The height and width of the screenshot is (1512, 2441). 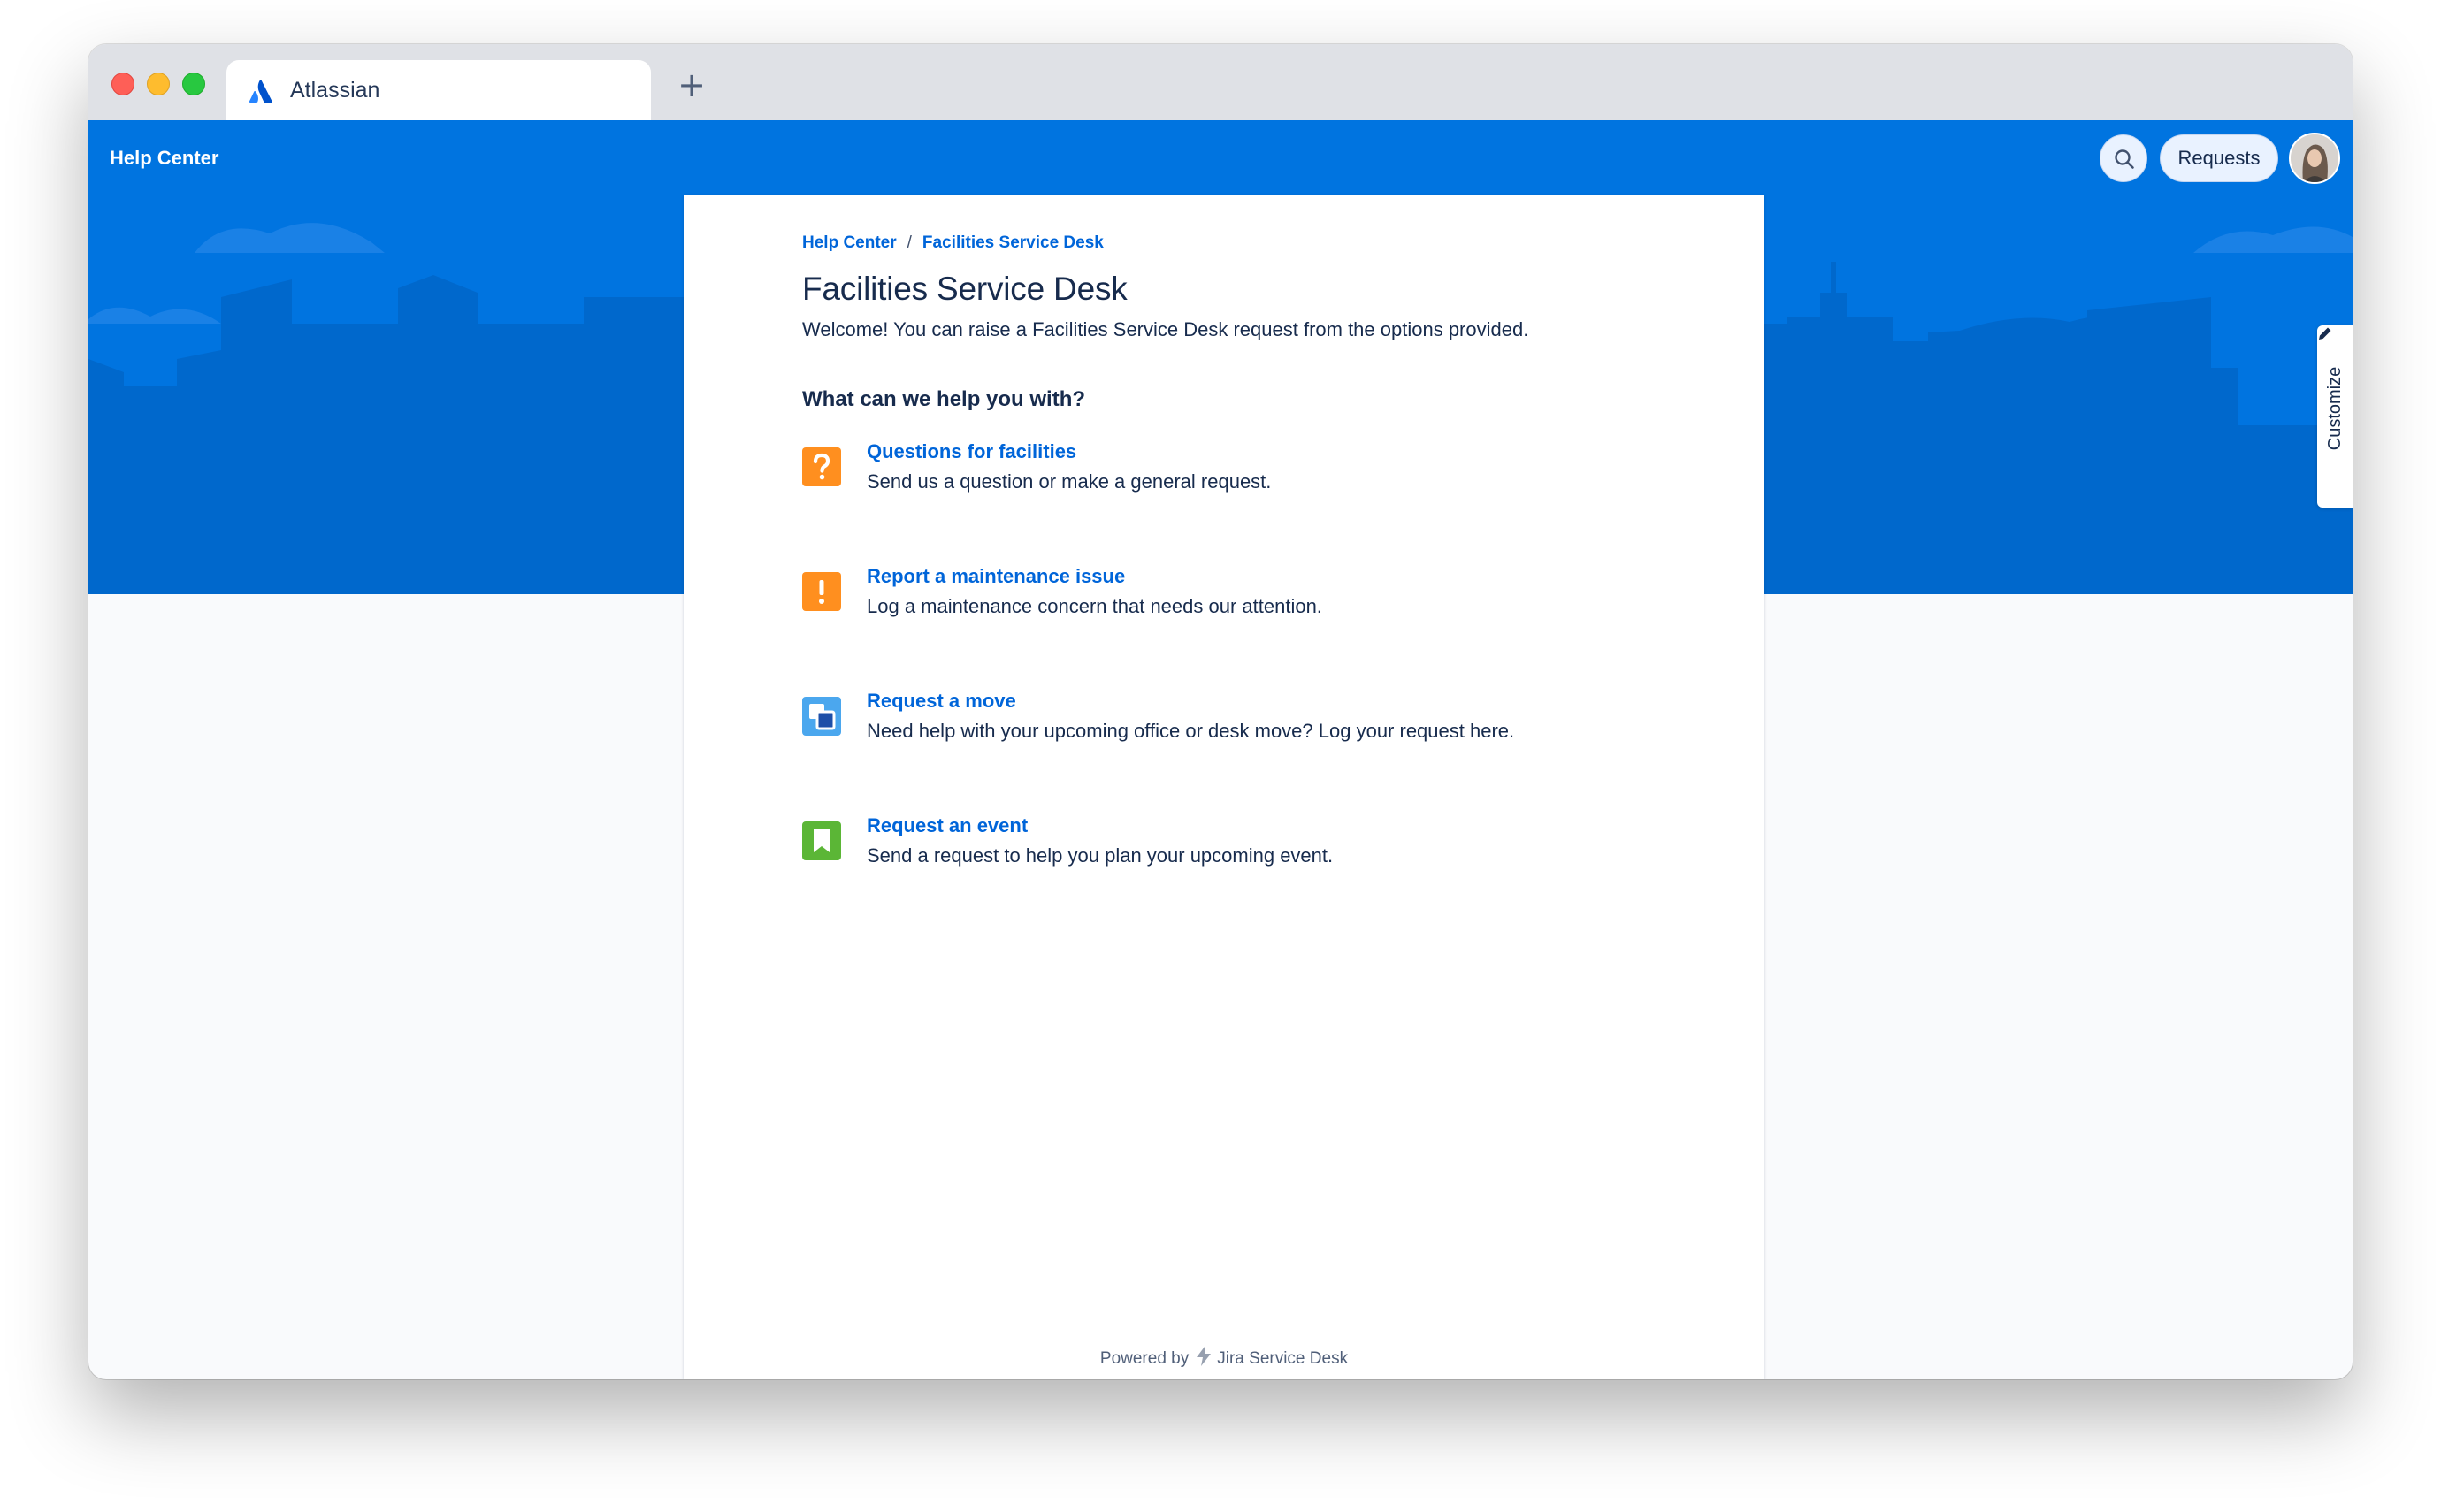 What do you see at coordinates (1013, 242) in the screenshot?
I see `breadcrumb-facilities-link: Facilities Service Desk` at bounding box center [1013, 242].